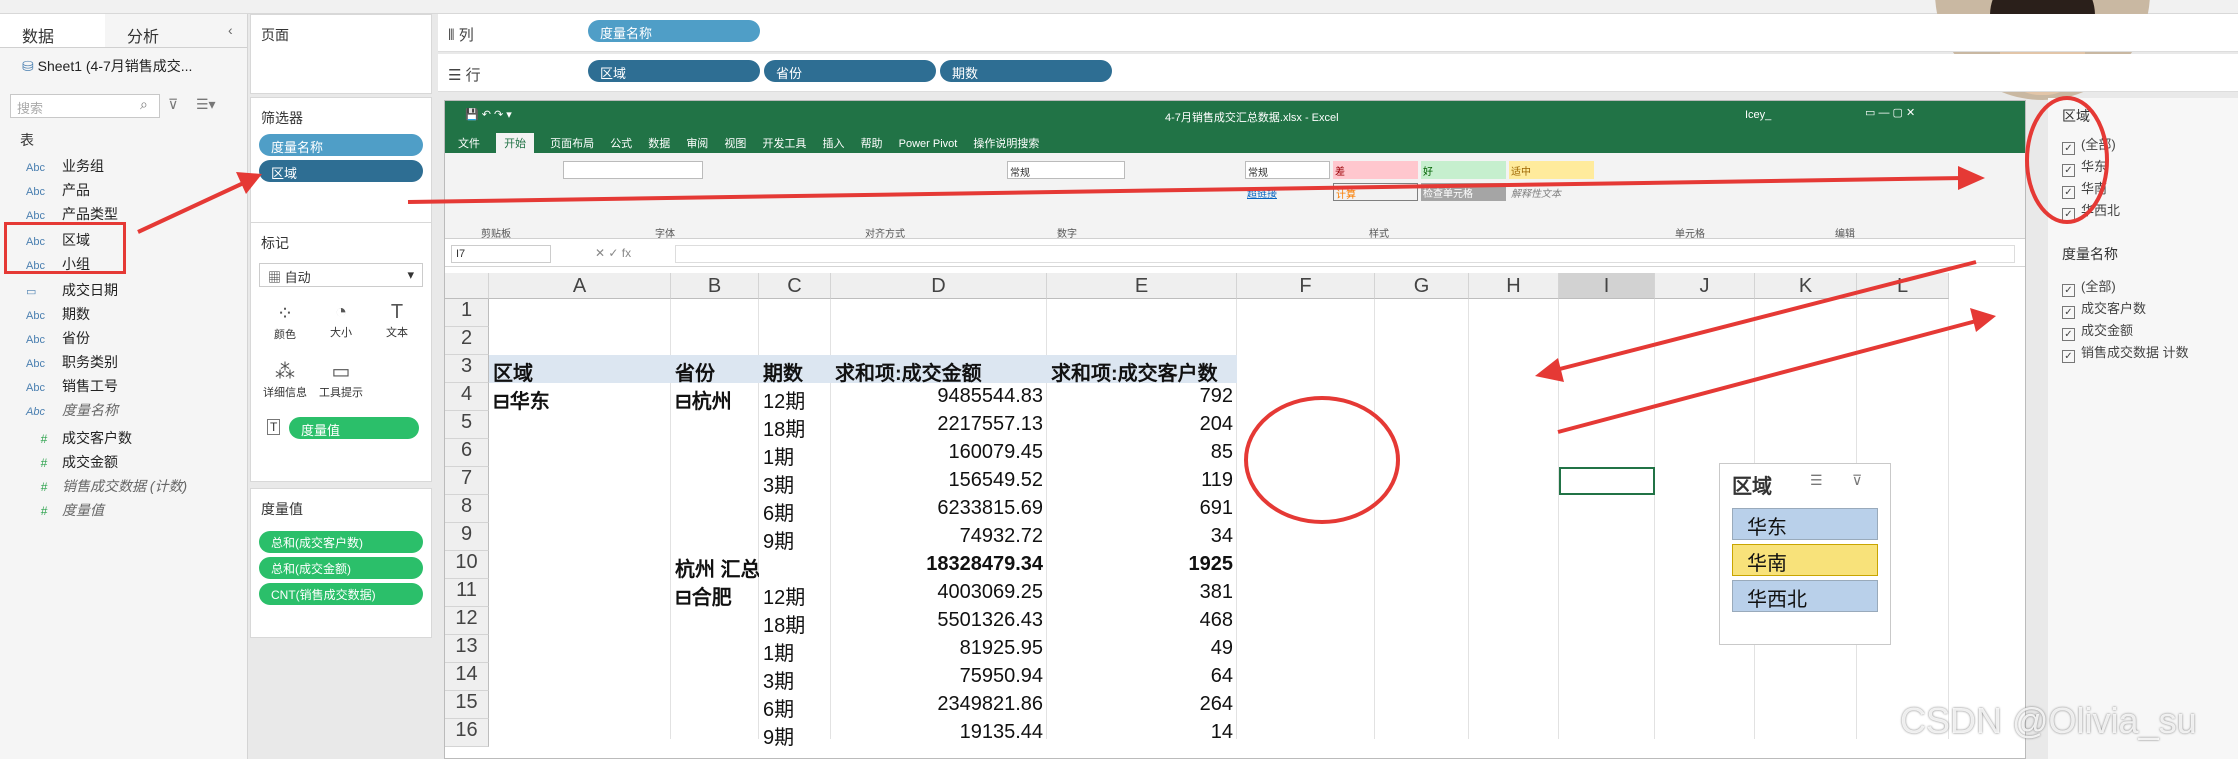 This screenshot has height=759, width=2238. What do you see at coordinates (1322, 460) in the screenshot?
I see `circle-slicer` at bounding box center [1322, 460].